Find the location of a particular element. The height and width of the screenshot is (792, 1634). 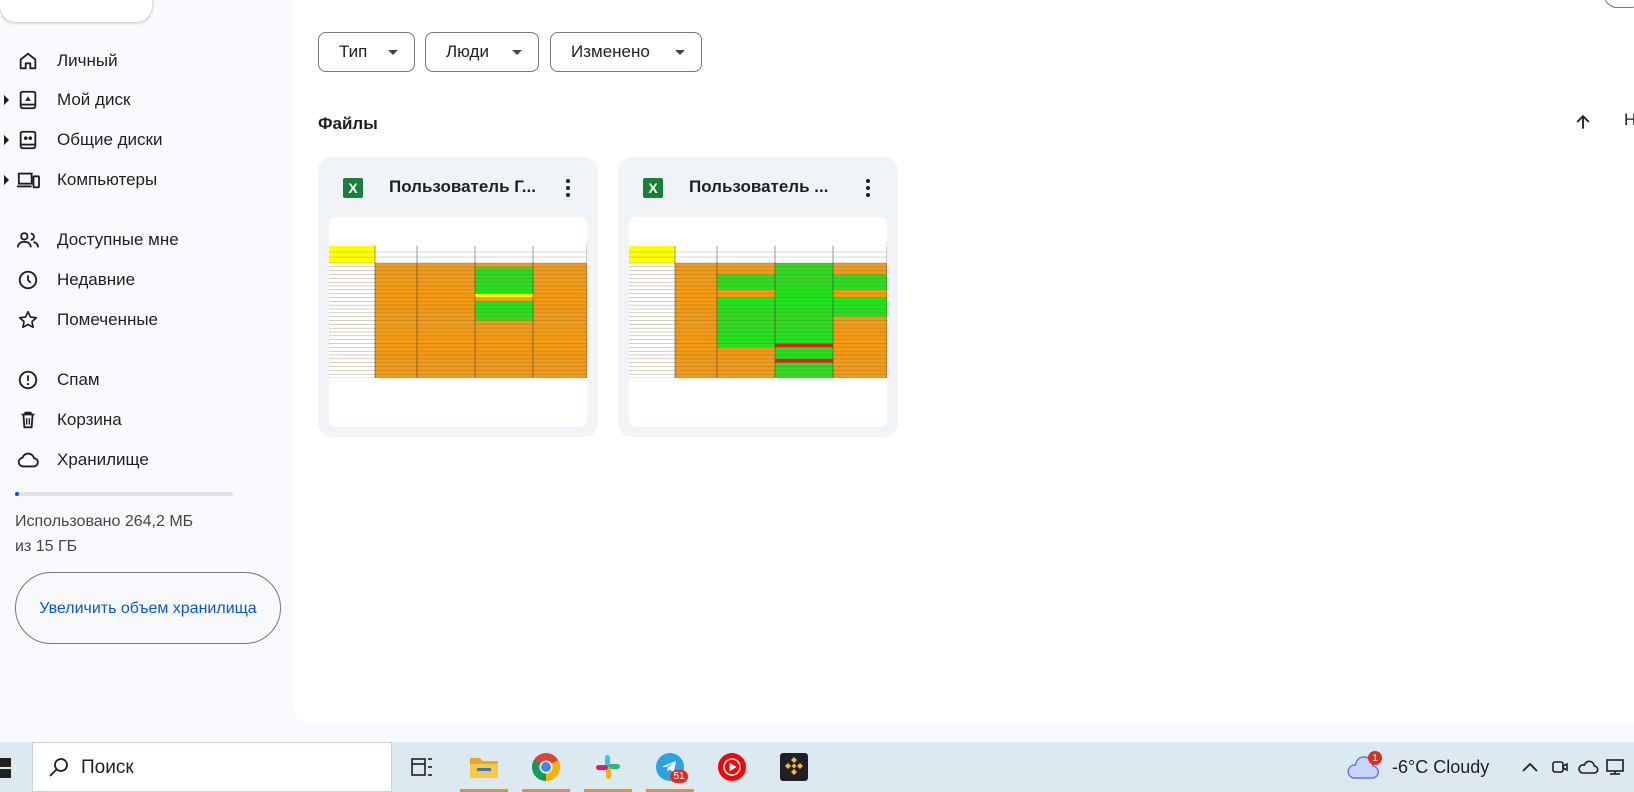

windows-start-icon is located at coordinates (6, 768).